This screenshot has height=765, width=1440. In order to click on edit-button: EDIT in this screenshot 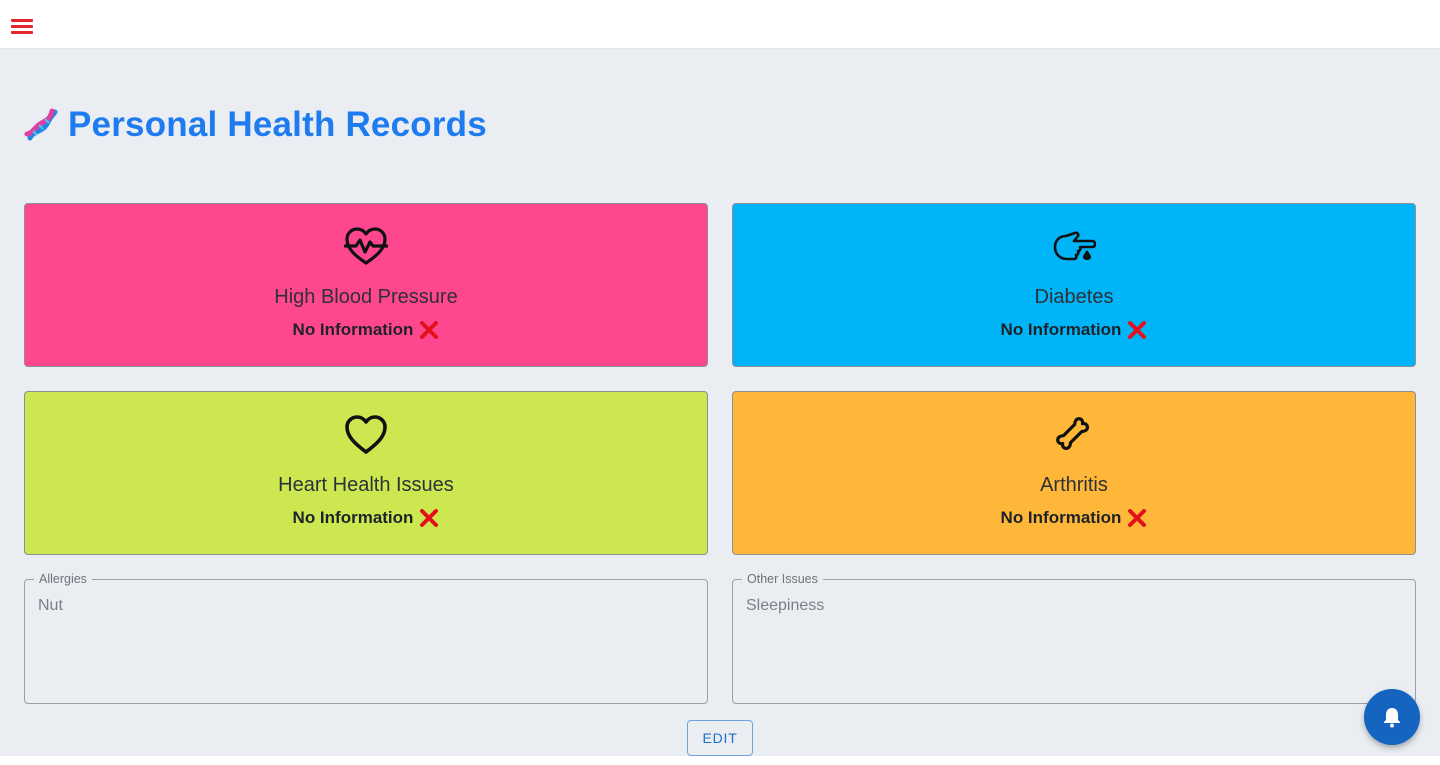, I will do `click(720, 738)`.